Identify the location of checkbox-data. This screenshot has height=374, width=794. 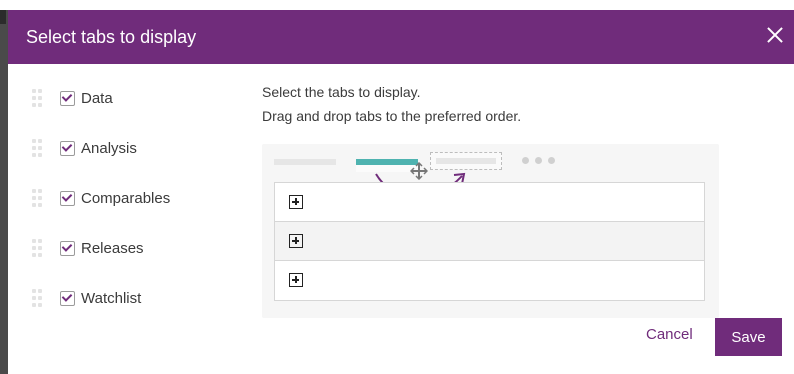
(67, 98).